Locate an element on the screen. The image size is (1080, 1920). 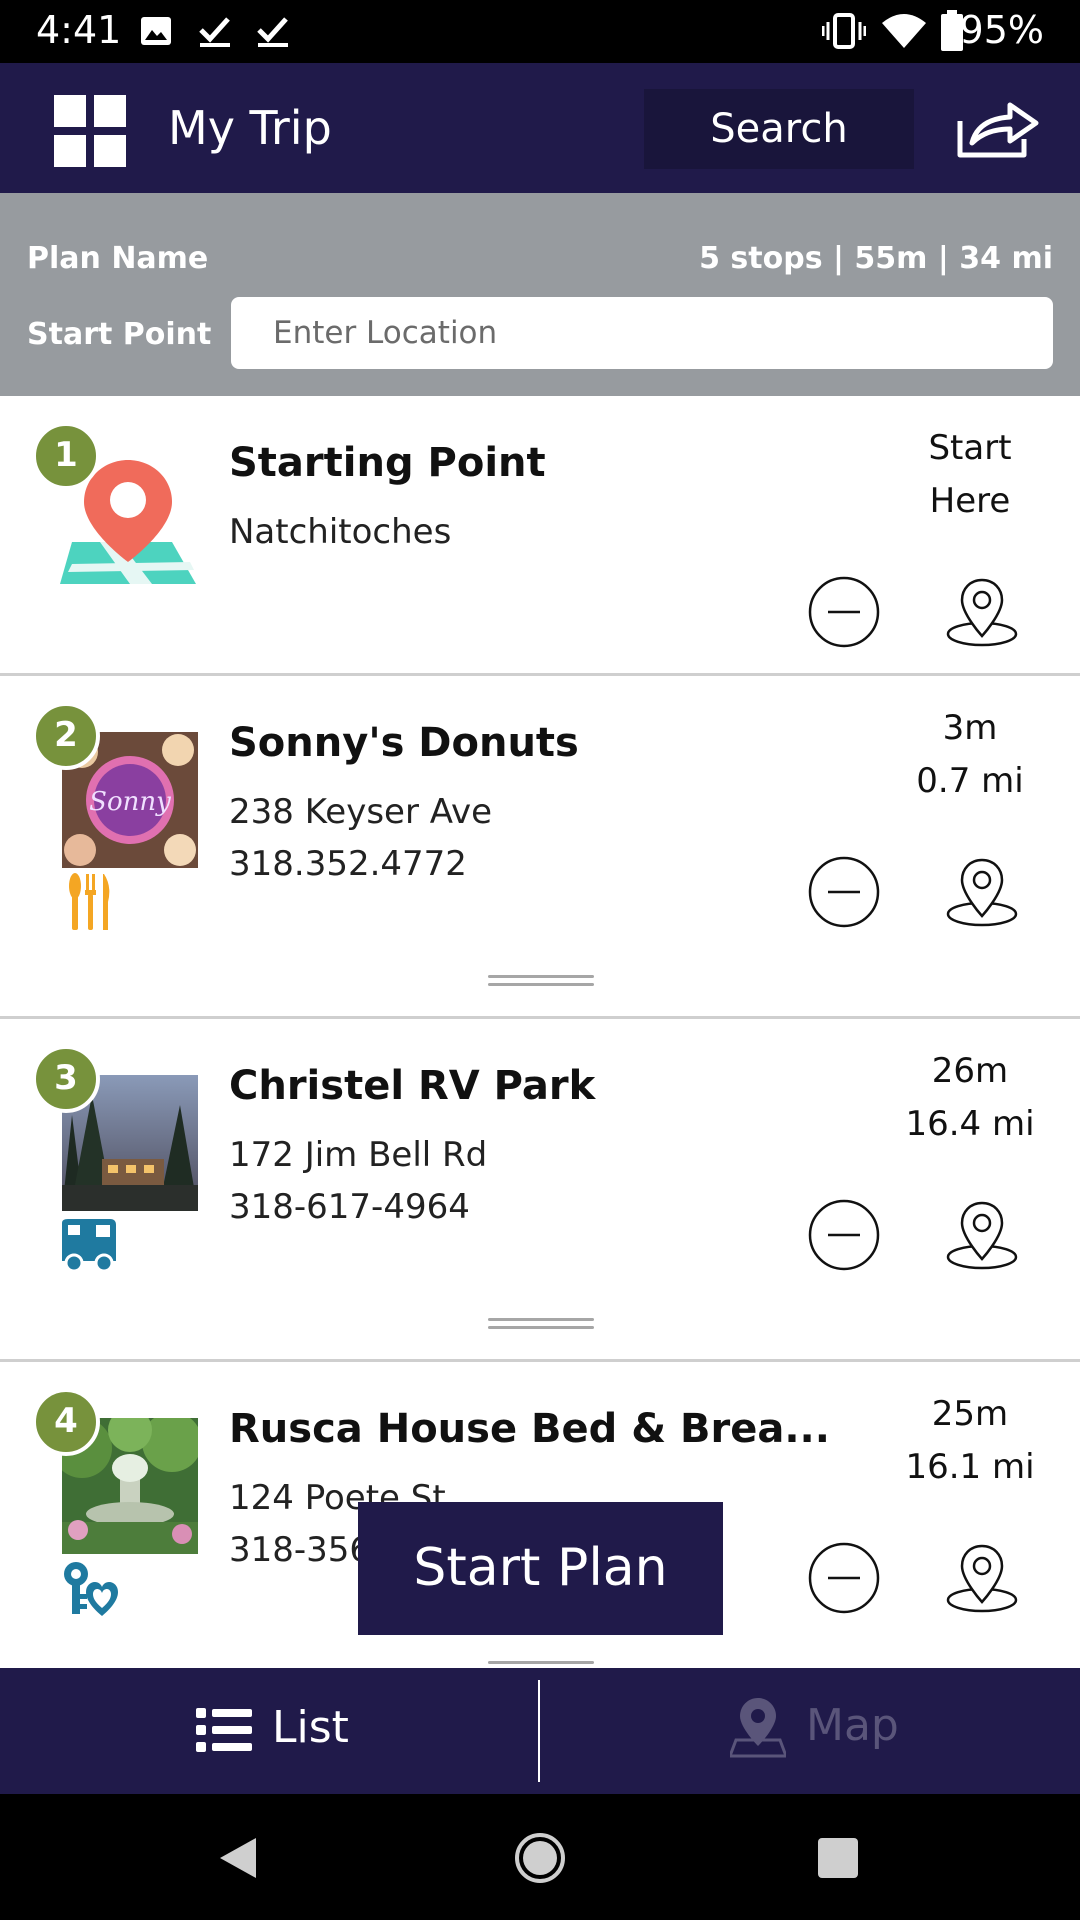
stop-name: Starting Point is located at coordinates (387, 463).